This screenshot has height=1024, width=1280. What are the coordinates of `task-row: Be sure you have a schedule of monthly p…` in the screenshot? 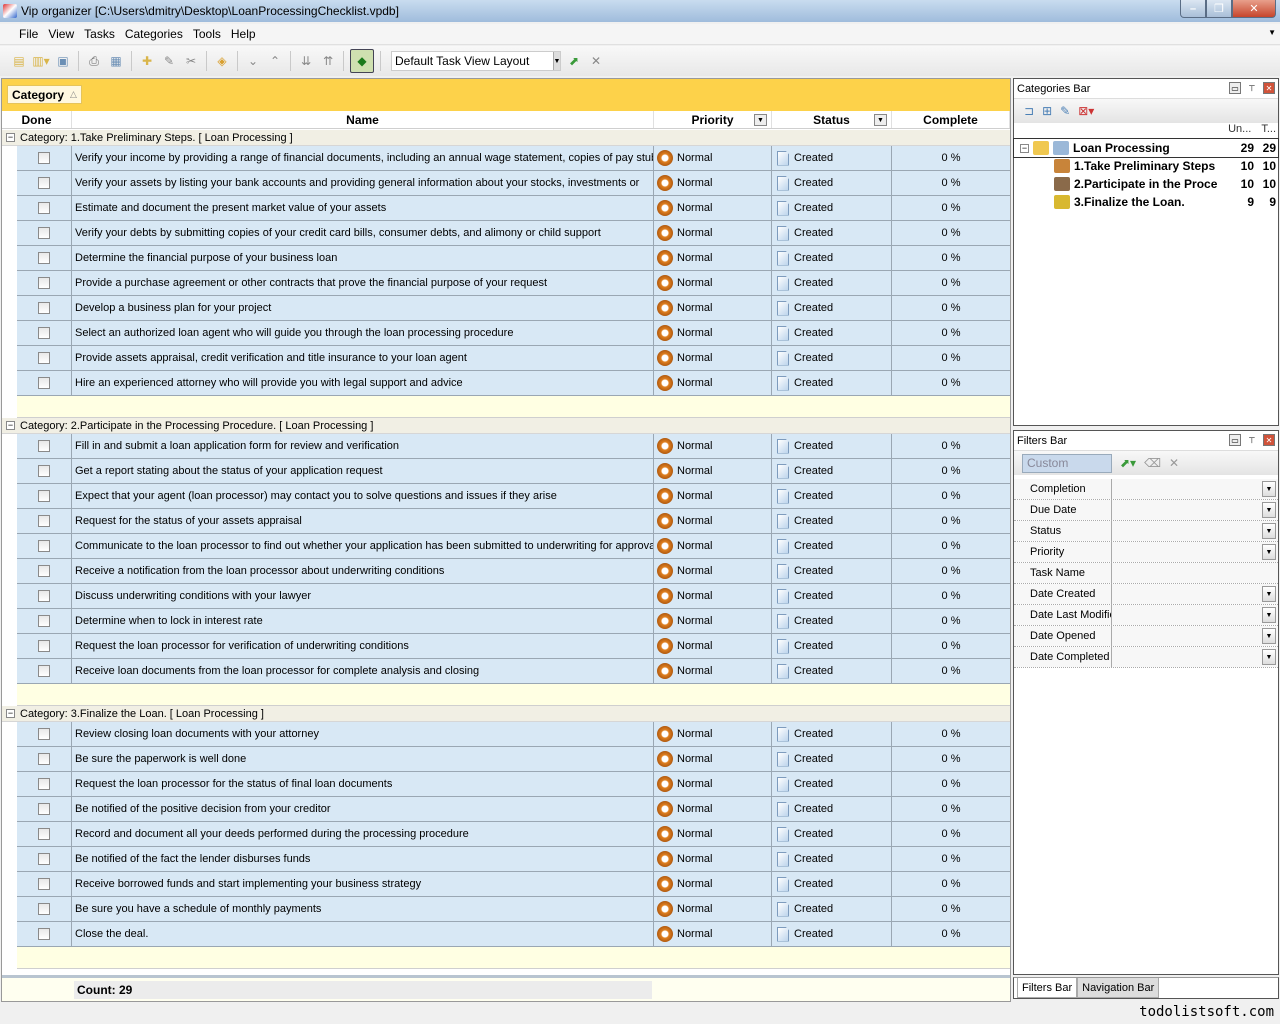 It's located at (513, 909).